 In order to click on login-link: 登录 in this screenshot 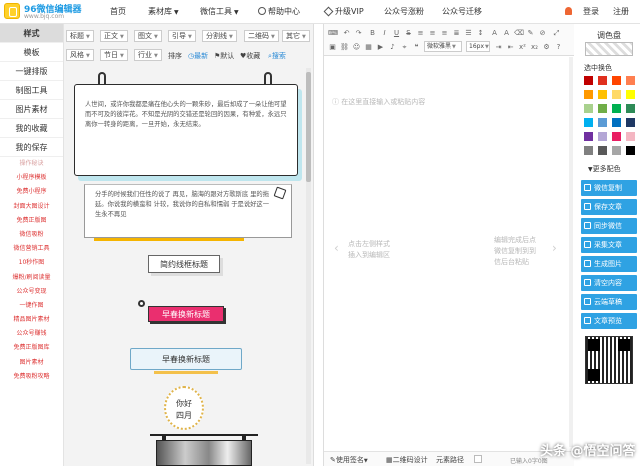, I will do `click(591, 11)`.